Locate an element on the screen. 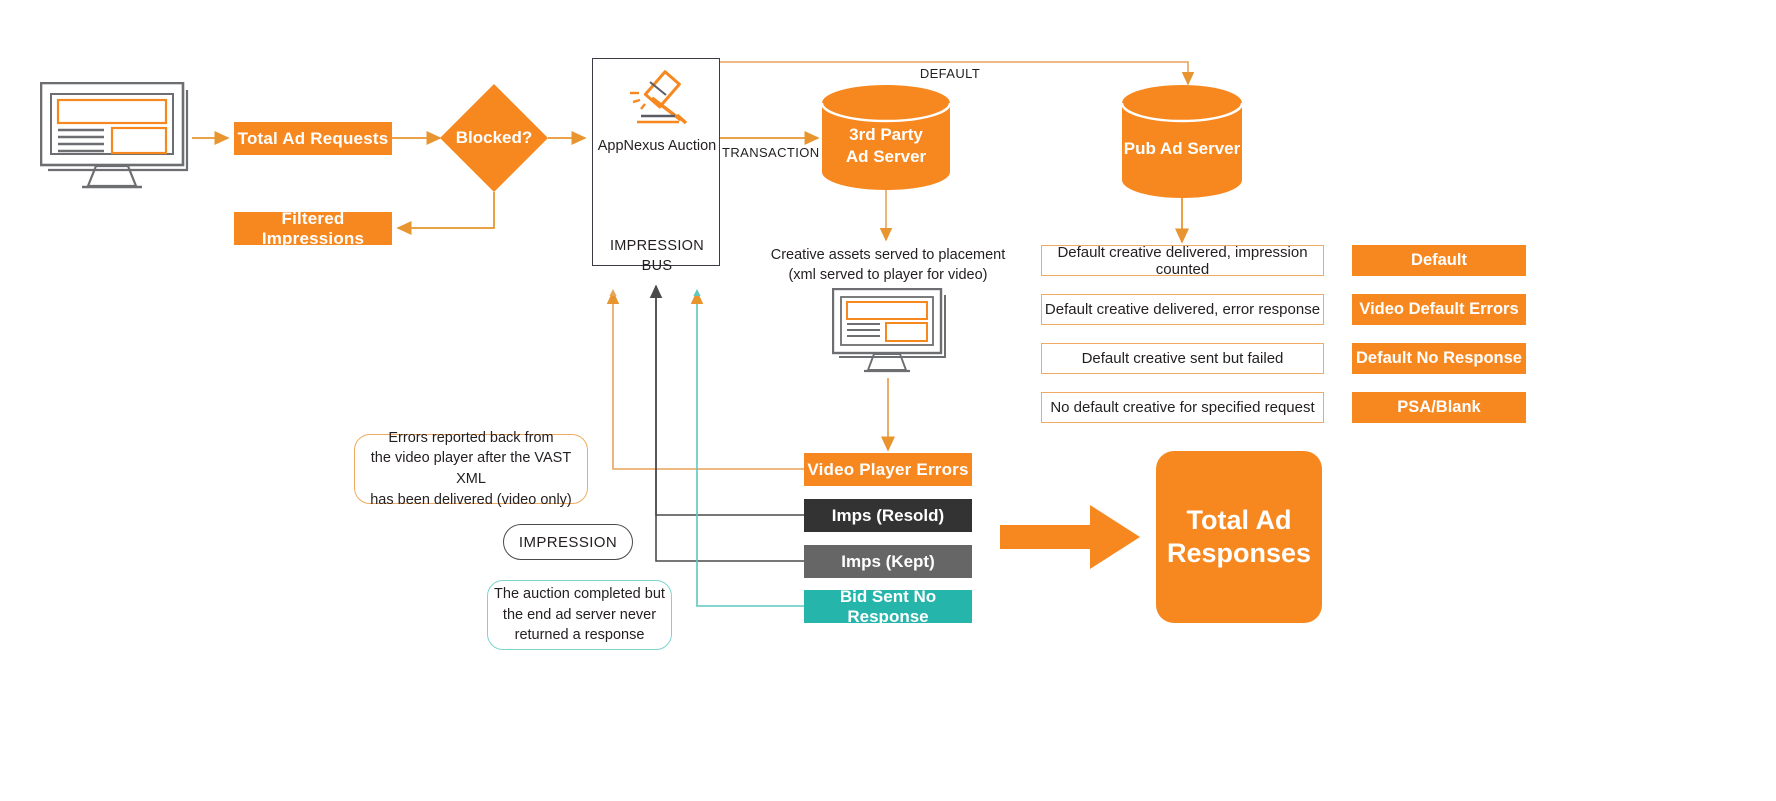 The height and width of the screenshot is (801, 1776). legend-item-default-no-response: Default No Response is located at coordinates (1439, 358).